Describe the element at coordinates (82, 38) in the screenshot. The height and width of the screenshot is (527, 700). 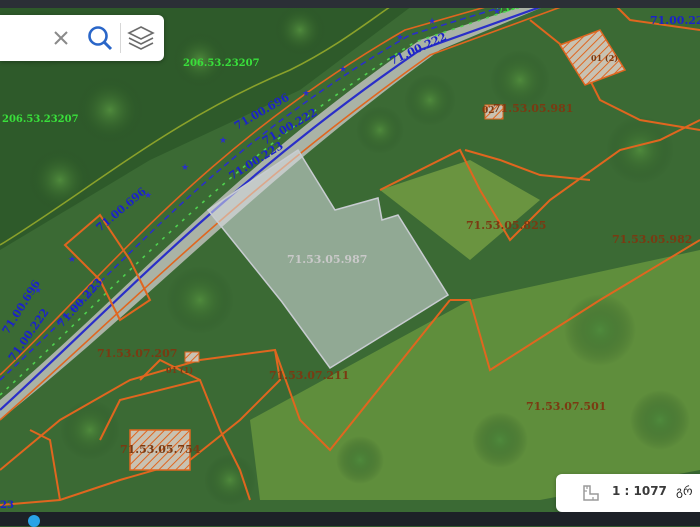
I see `search-panel` at that location.